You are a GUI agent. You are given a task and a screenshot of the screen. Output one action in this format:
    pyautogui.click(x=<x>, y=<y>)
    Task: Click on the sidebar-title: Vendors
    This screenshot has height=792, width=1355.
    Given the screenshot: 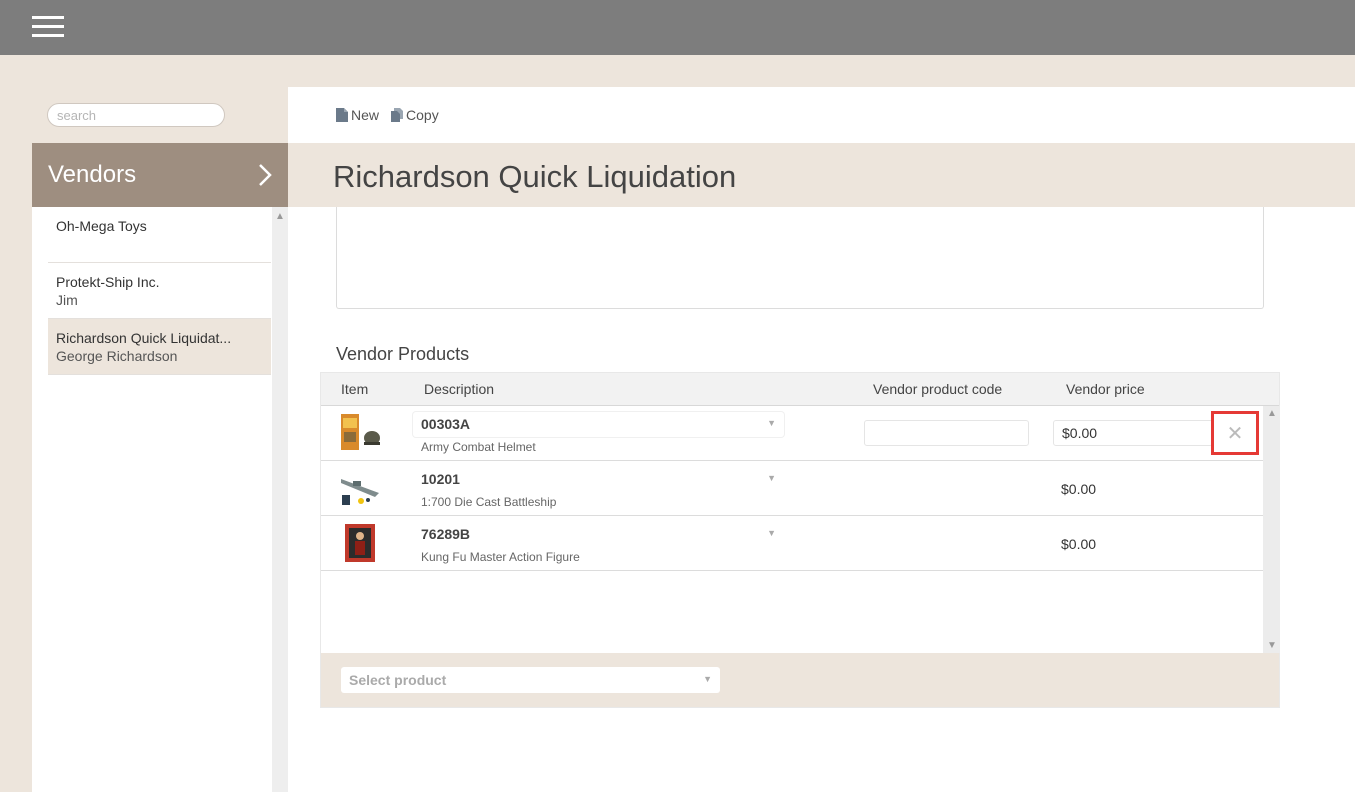 What is the action you would take?
    pyautogui.click(x=92, y=174)
    